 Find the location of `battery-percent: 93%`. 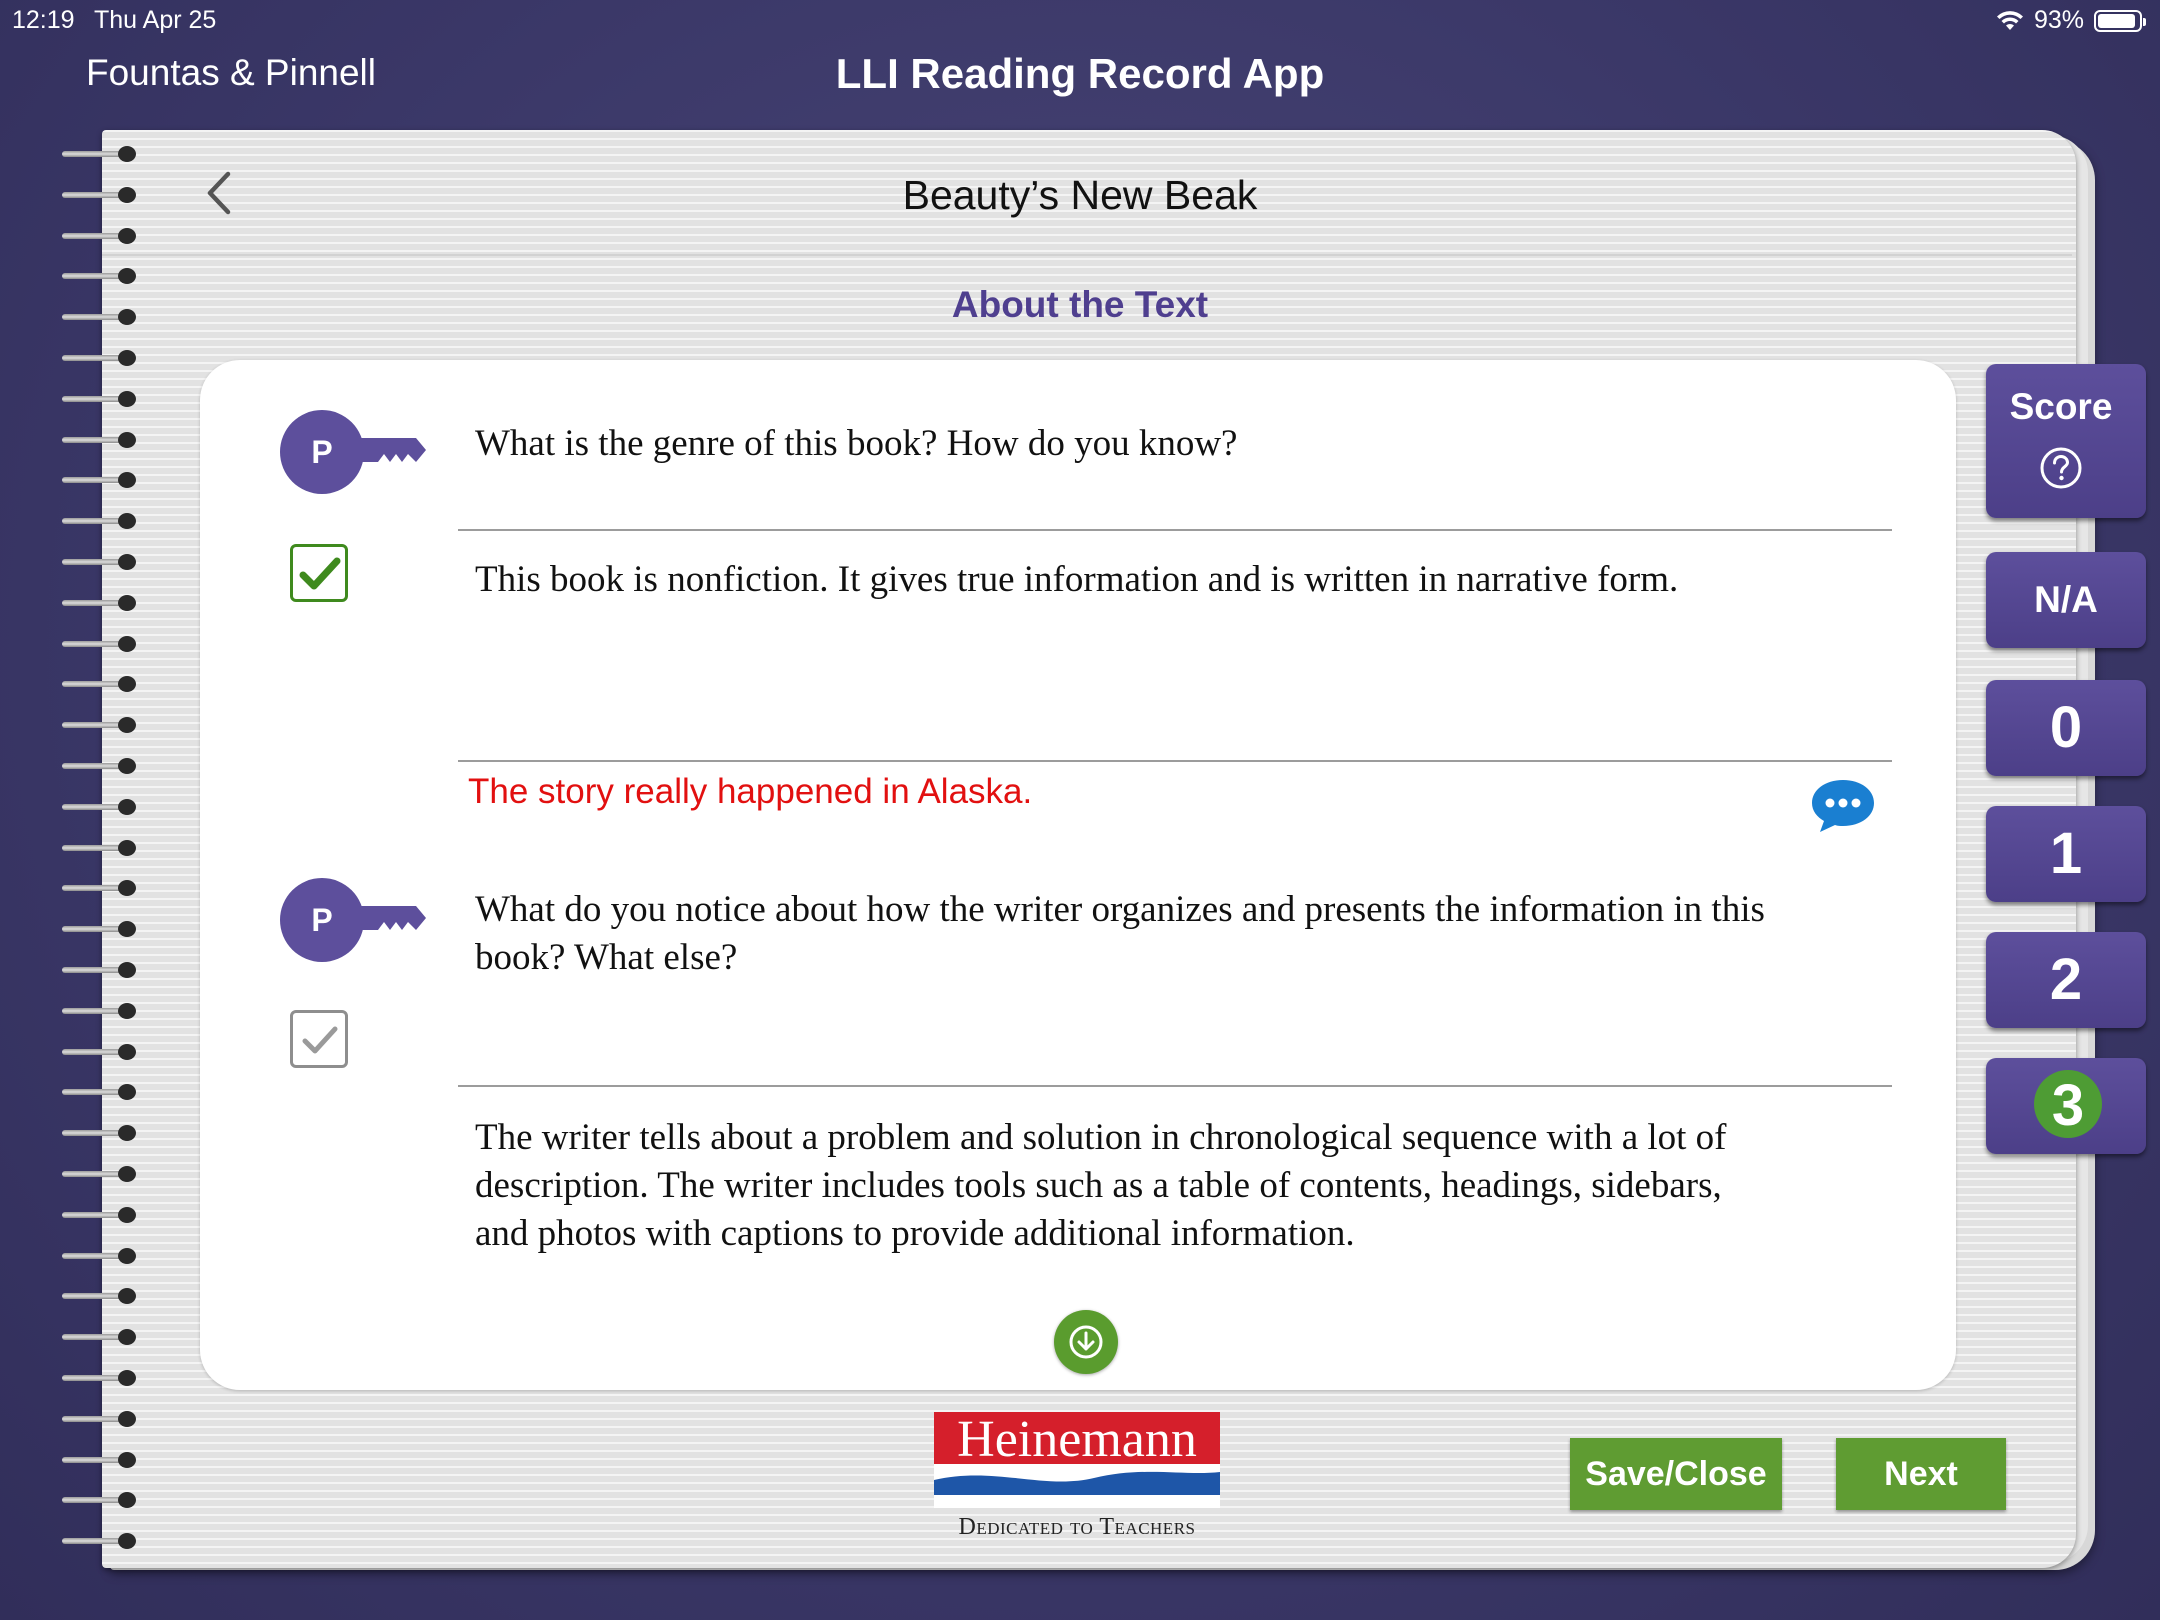

battery-percent: 93% is located at coordinates (2058, 20).